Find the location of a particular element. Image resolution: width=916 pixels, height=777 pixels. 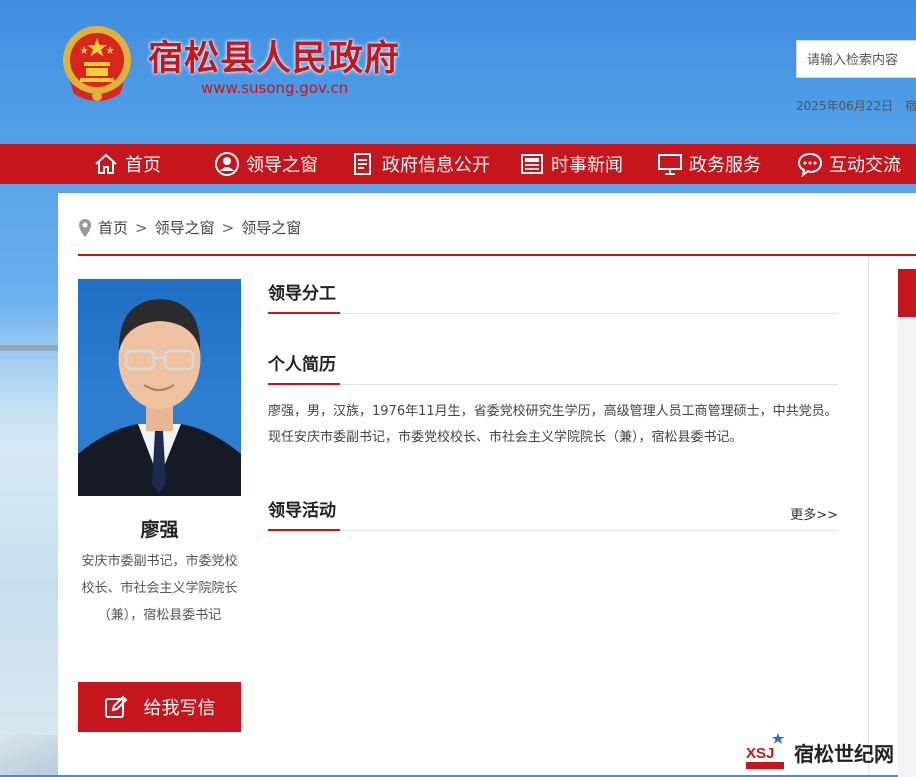

sidebar-divider is located at coordinates (868, 515).